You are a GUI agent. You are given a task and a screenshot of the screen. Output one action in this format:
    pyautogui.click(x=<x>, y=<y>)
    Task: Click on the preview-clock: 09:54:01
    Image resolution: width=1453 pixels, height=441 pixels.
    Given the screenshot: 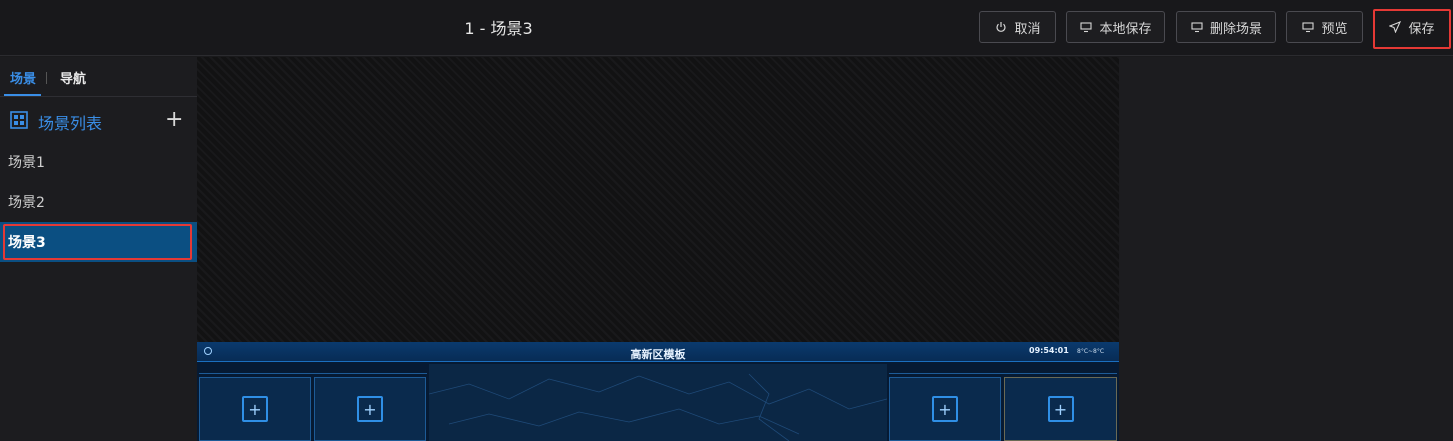 What is the action you would take?
    pyautogui.click(x=1049, y=350)
    